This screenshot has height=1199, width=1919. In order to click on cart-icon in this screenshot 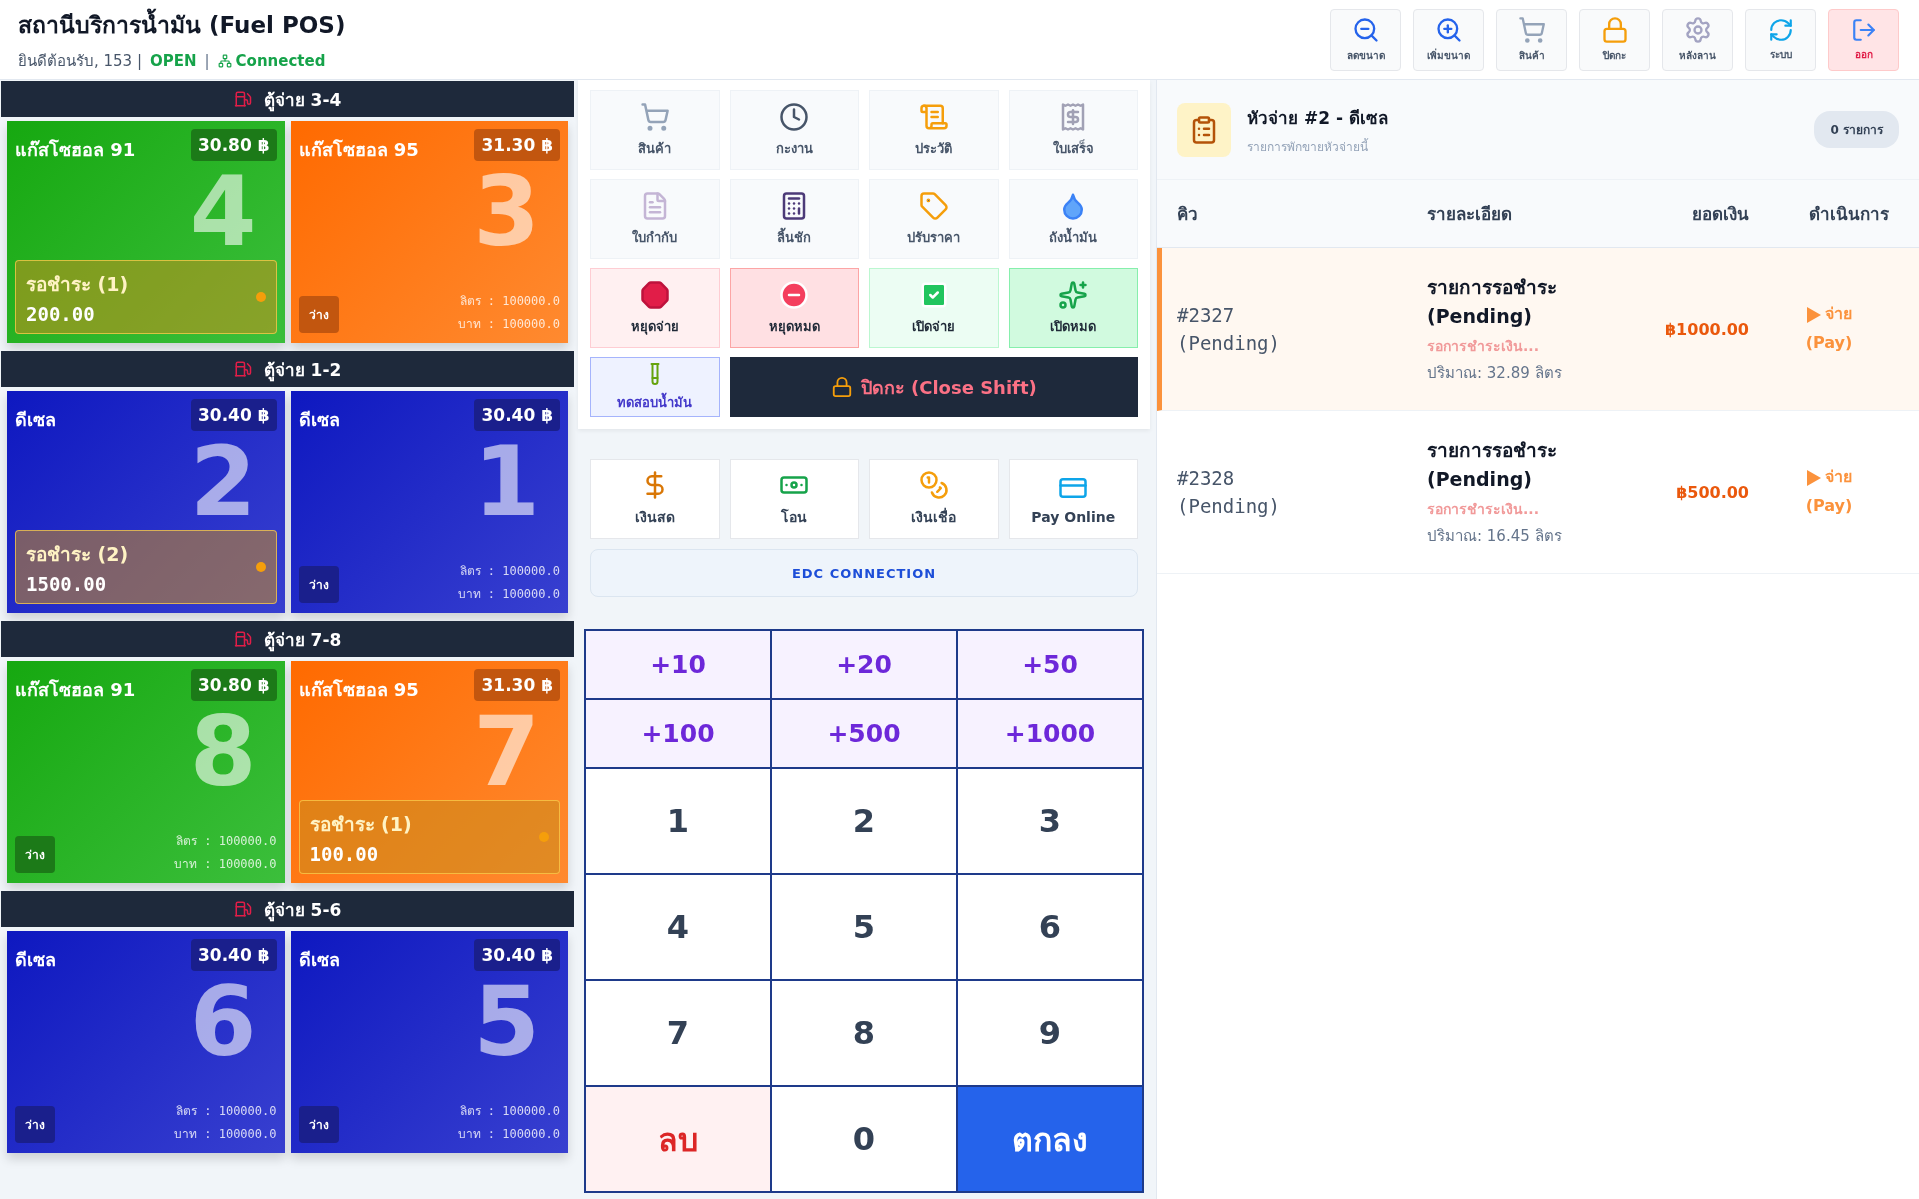, I will do `click(1531, 30)`.